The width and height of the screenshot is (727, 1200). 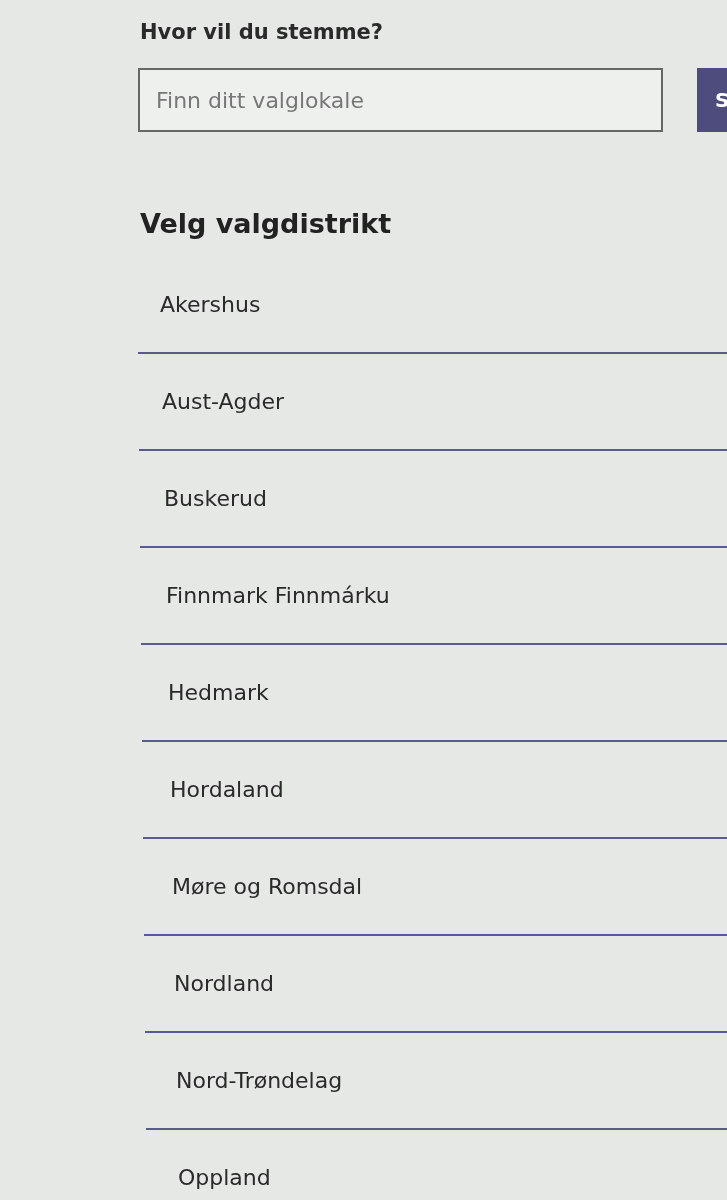 What do you see at coordinates (435, 887) in the screenshot?
I see `district-item: Møre og Romsdal` at bounding box center [435, 887].